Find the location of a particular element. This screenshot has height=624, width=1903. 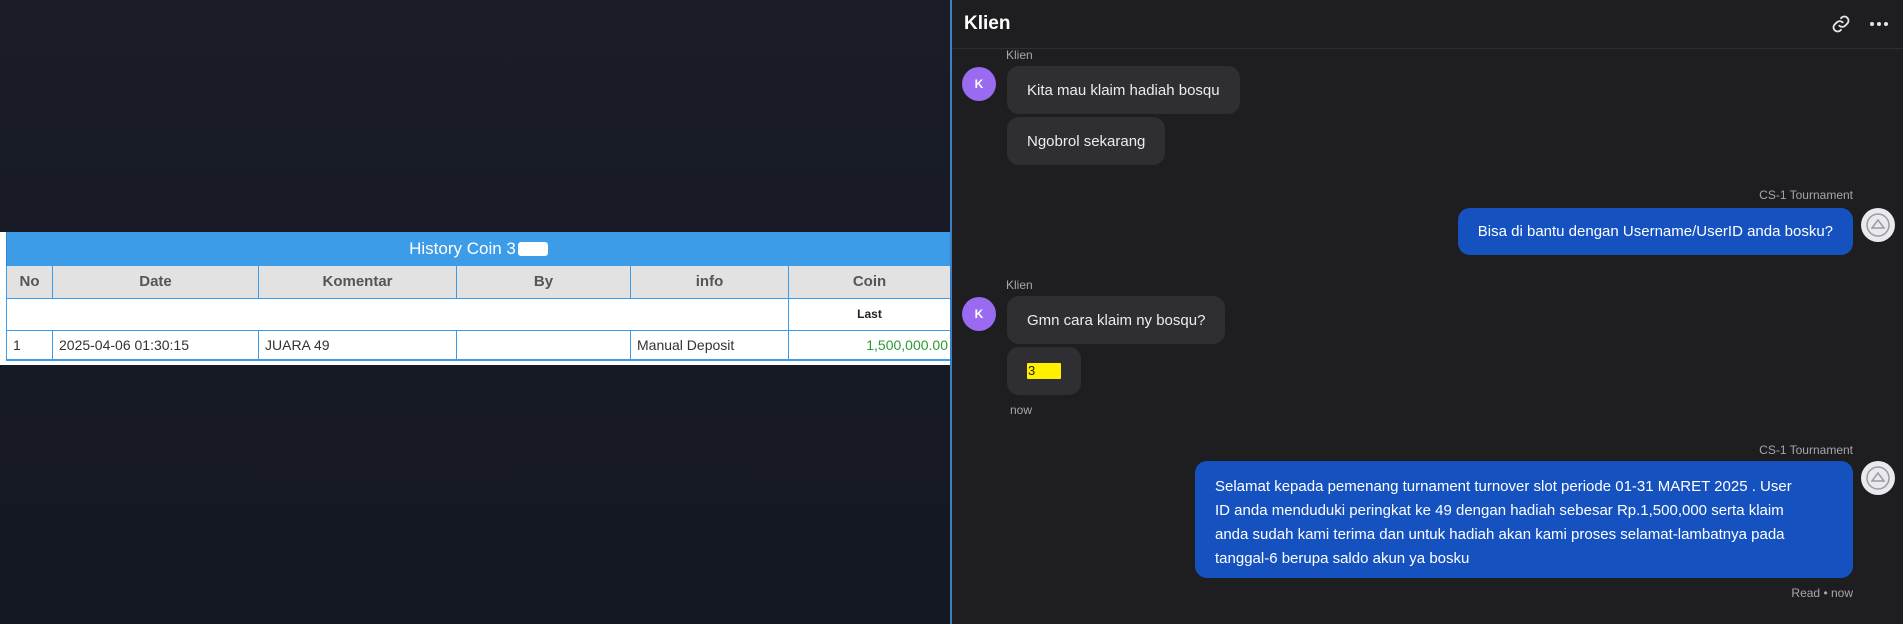

cell-by is located at coordinates (543, 345).